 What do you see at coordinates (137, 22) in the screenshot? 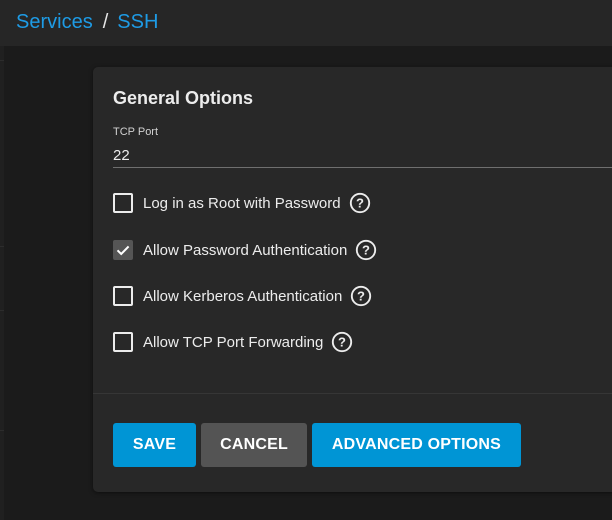
I see `breadcrumb-ssh: SSH` at bounding box center [137, 22].